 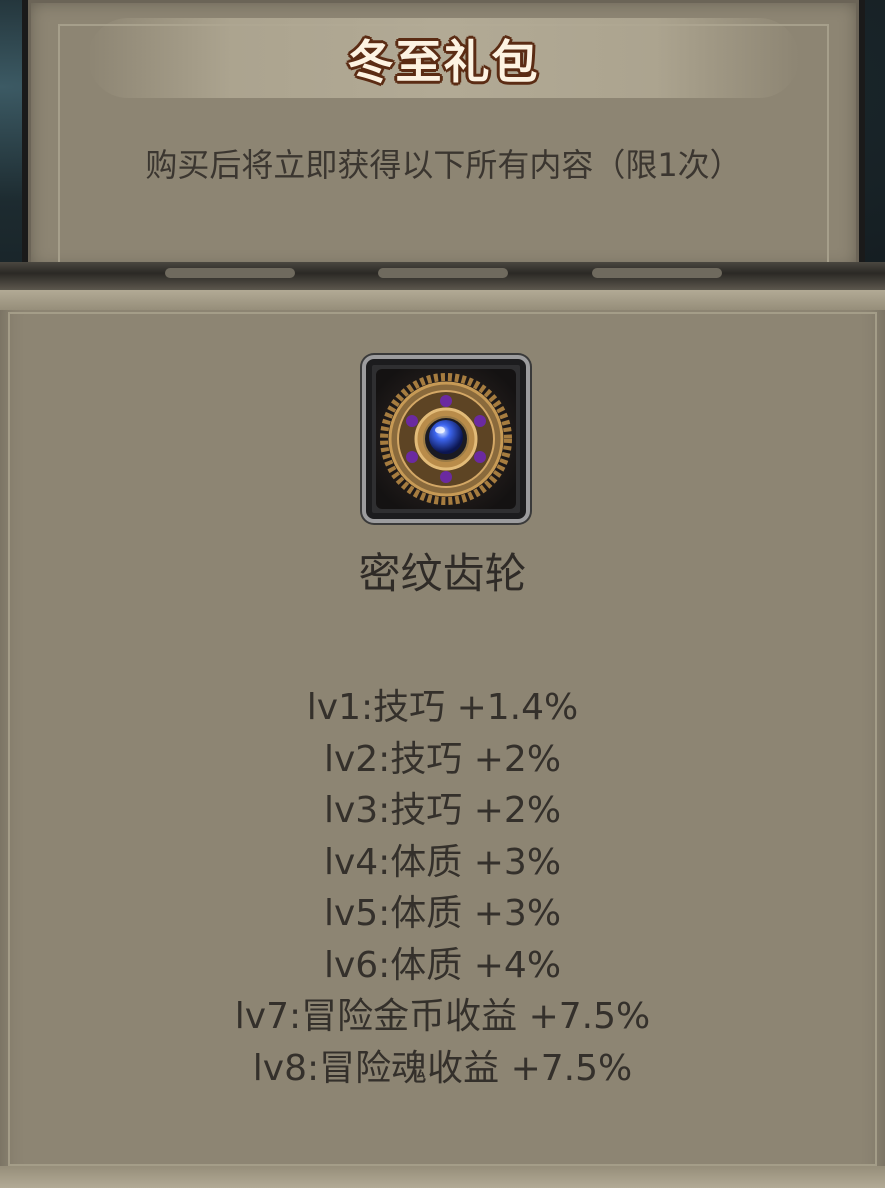 I want to click on pack-description: 购买后将立即获得以下所有内容（限1次）, so click(x=443, y=165).